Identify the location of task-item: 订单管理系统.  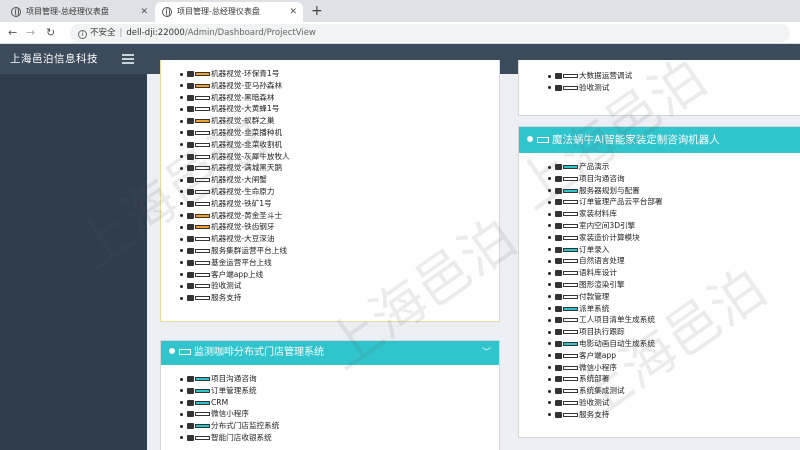
(339, 391).